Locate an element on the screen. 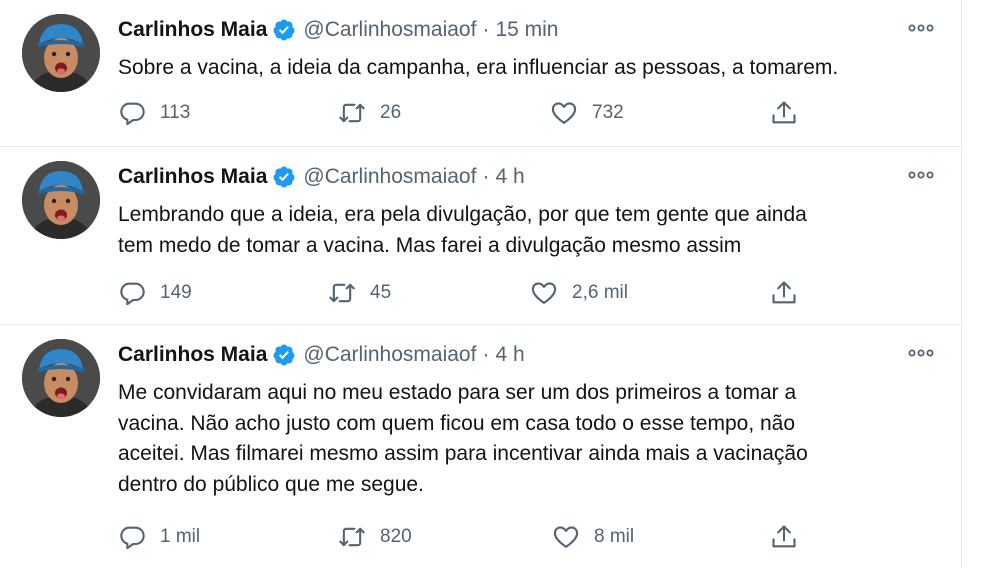 This screenshot has width=984, height=568. reply-count: 1 mil is located at coordinates (180, 536).